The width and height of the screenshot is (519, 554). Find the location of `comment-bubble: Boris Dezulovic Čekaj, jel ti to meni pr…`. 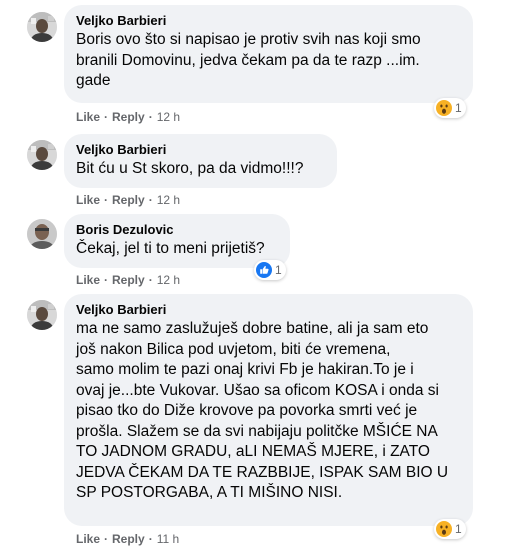

comment-bubble: Boris Dezulovic Čekaj, jel ti to meni pr… is located at coordinates (177, 241).